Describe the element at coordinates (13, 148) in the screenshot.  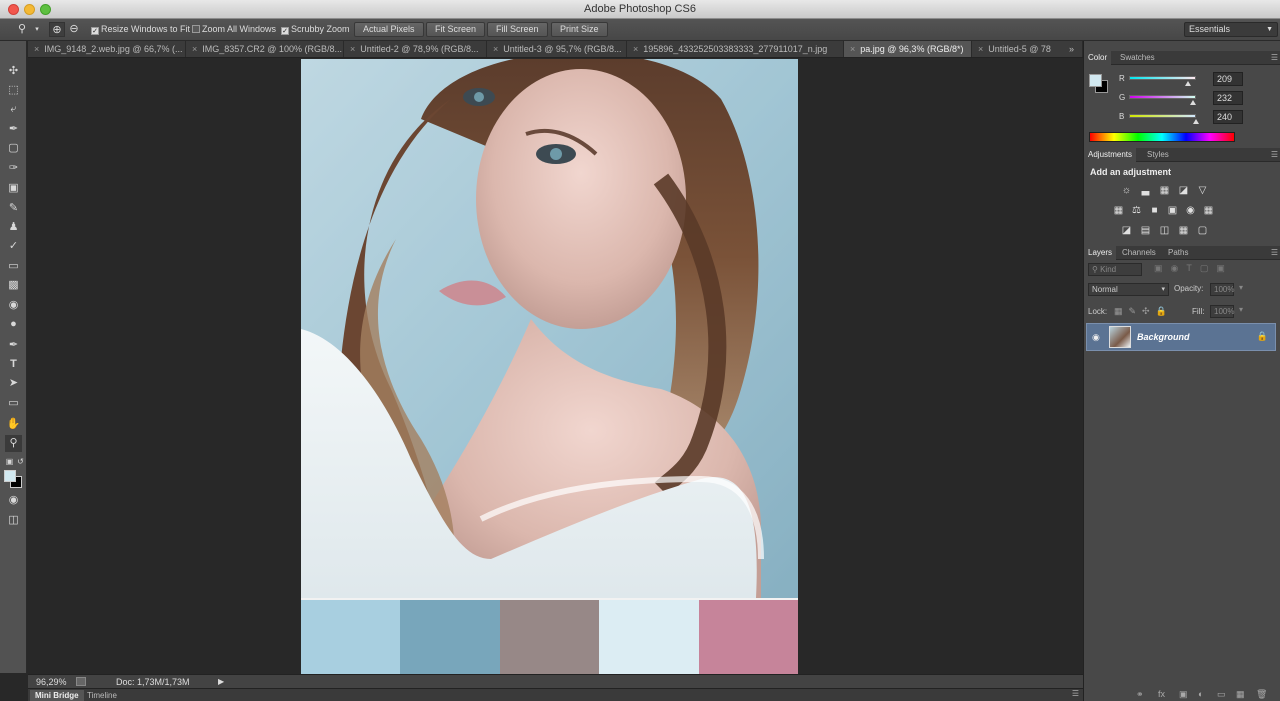
I see `crop-tool-icon: ▢` at that location.